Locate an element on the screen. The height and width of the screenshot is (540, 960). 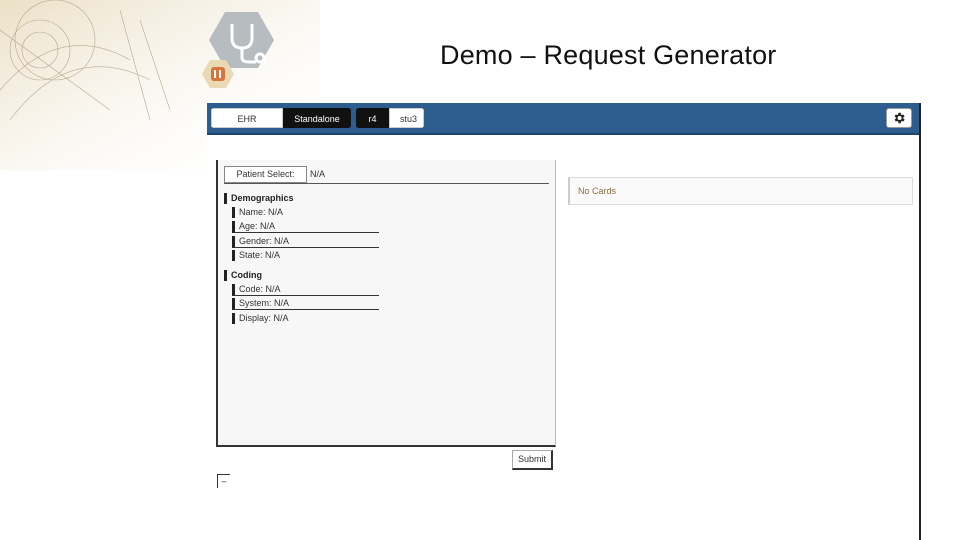
cards-panel: No Cards is located at coordinates (740, 191).